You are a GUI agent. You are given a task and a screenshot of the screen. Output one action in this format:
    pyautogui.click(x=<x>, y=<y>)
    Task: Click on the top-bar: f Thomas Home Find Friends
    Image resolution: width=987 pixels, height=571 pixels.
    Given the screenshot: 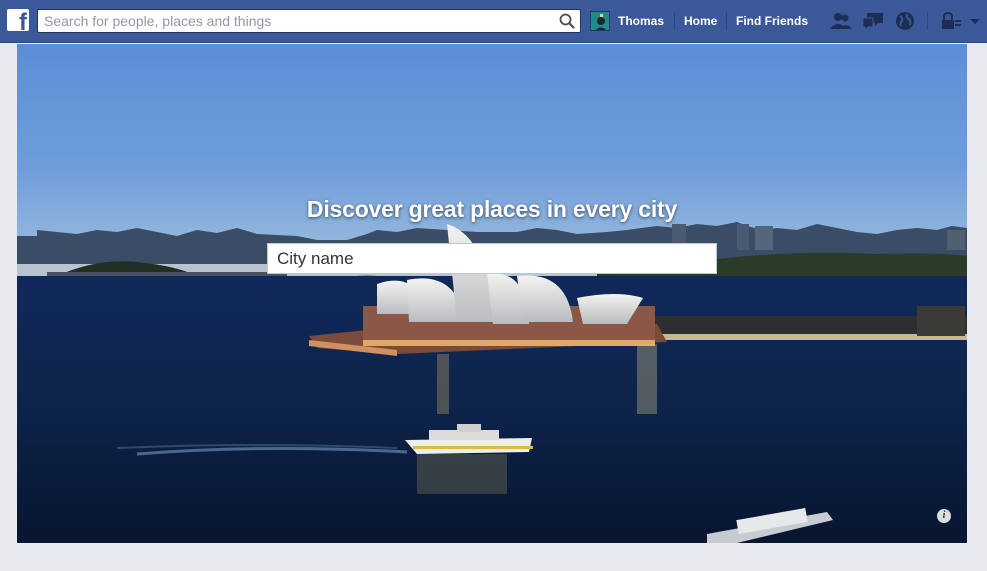 What is the action you would take?
    pyautogui.click(x=493, y=21)
    